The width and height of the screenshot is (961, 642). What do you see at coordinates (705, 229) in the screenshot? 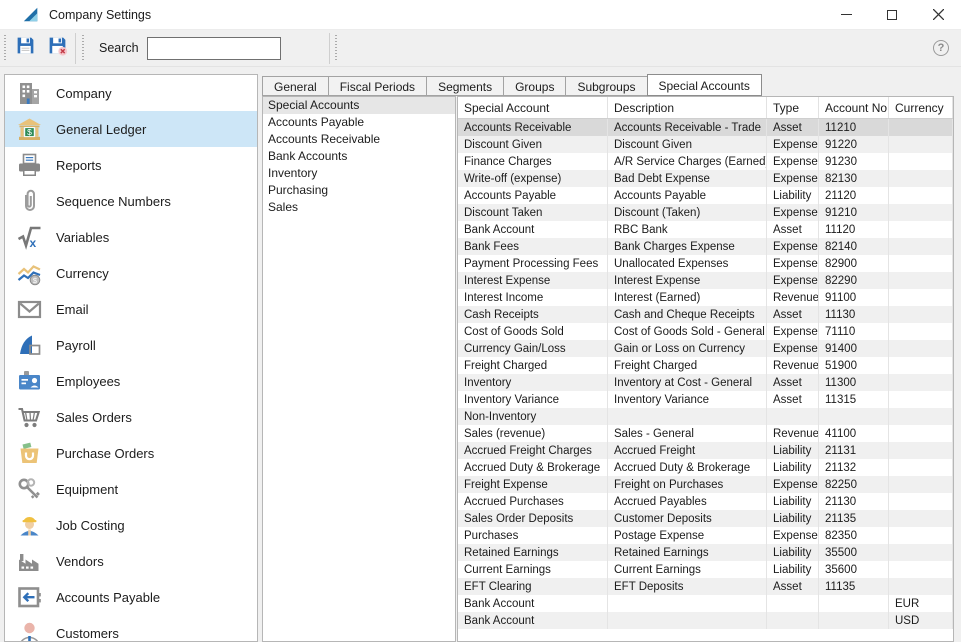
I see `table-row: Bank Account RBC Bank Asset 11120` at bounding box center [705, 229].